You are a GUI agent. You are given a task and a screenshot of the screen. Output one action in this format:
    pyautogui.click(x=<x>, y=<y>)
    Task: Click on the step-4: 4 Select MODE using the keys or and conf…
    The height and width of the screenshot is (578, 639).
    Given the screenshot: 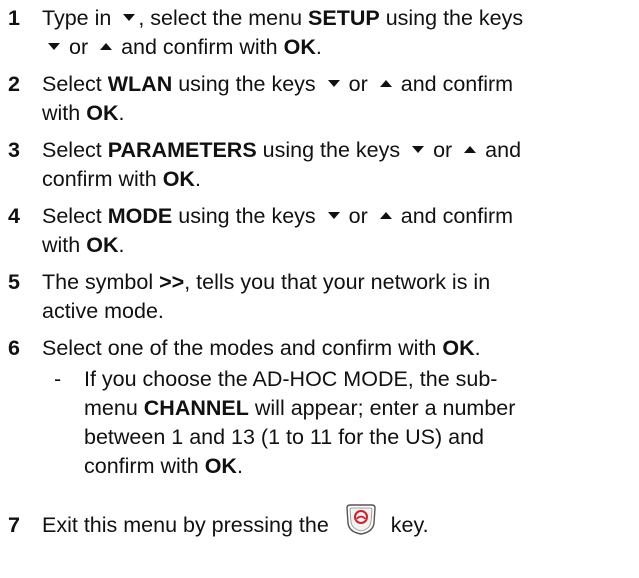 What is the action you would take?
    pyautogui.click(x=319, y=231)
    